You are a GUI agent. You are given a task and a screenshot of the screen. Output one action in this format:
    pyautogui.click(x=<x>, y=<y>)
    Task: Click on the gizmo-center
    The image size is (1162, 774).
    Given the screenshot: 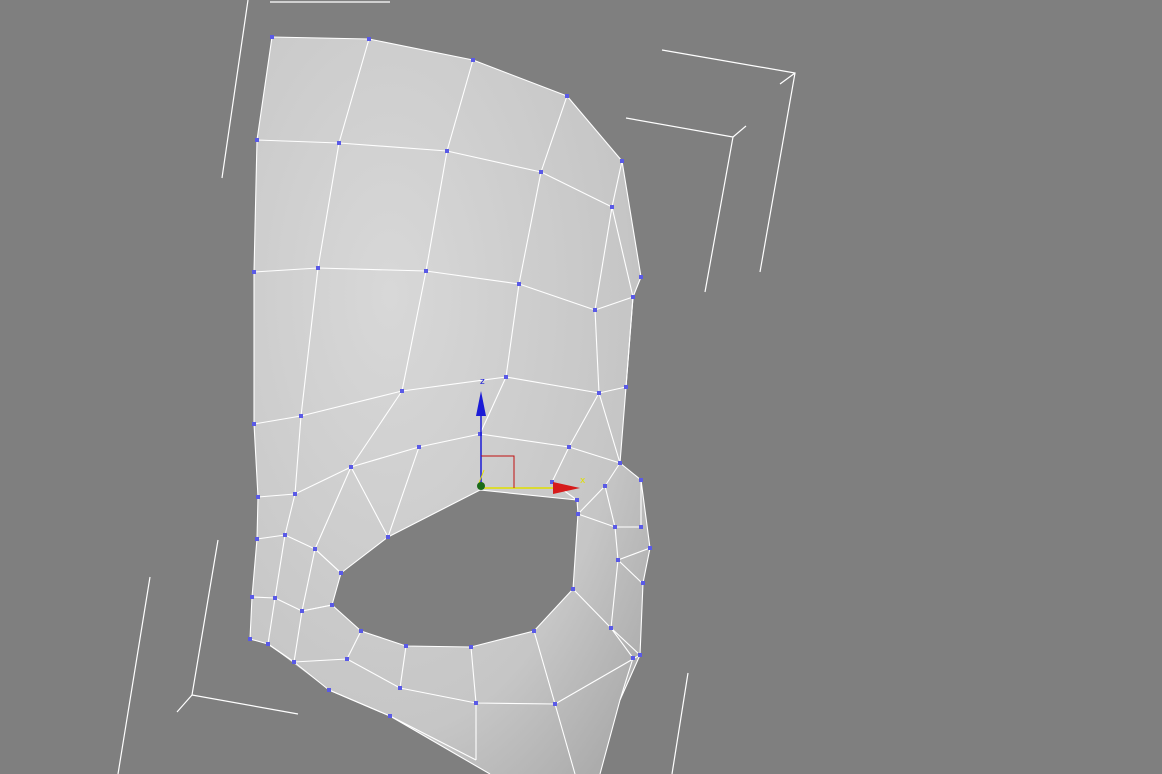 What is the action you would take?
    pyautogui.click(x=481, y=486)
    